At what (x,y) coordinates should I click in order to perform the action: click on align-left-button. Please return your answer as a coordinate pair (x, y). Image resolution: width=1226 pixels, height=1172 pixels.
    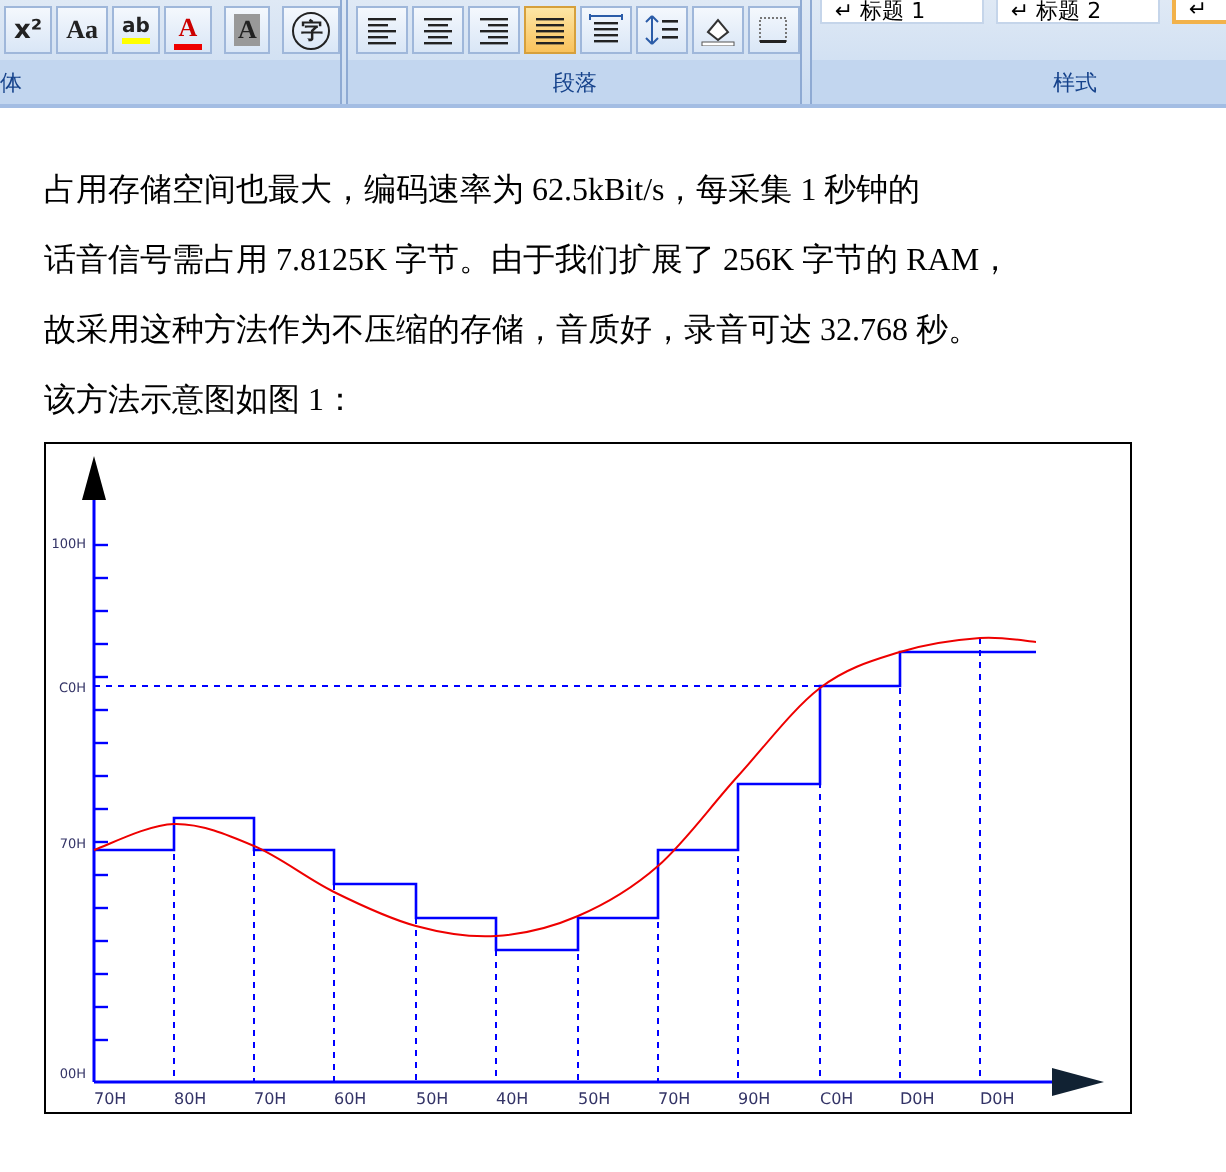
    Looking at the image, I should click on (382, 30).